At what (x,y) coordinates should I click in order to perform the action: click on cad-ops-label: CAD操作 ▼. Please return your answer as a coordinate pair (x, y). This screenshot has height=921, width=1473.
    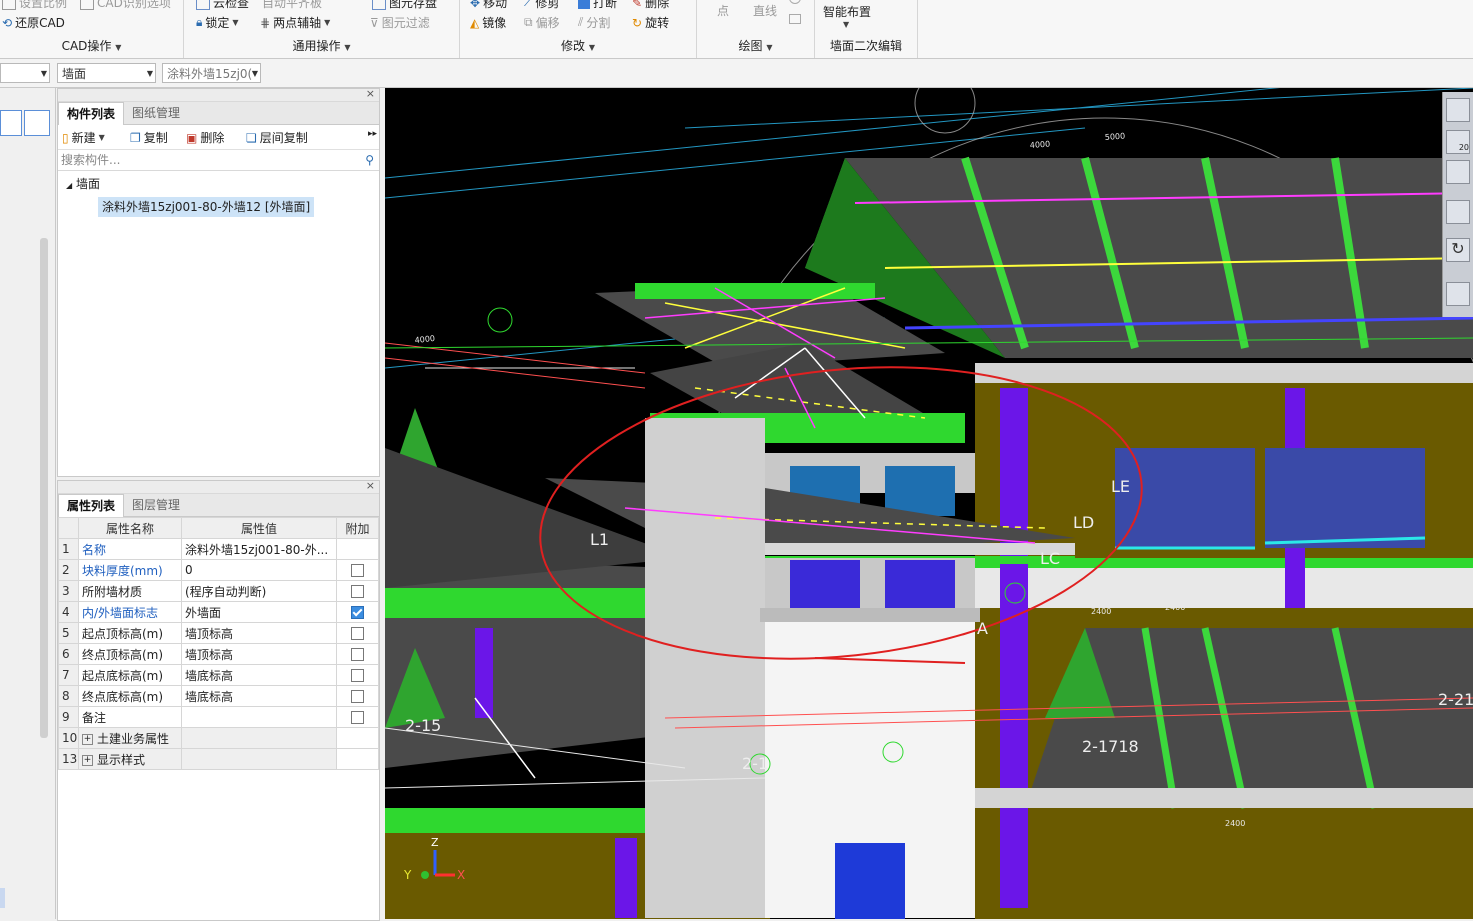
    Looking at the image, I should click on (91, 45).